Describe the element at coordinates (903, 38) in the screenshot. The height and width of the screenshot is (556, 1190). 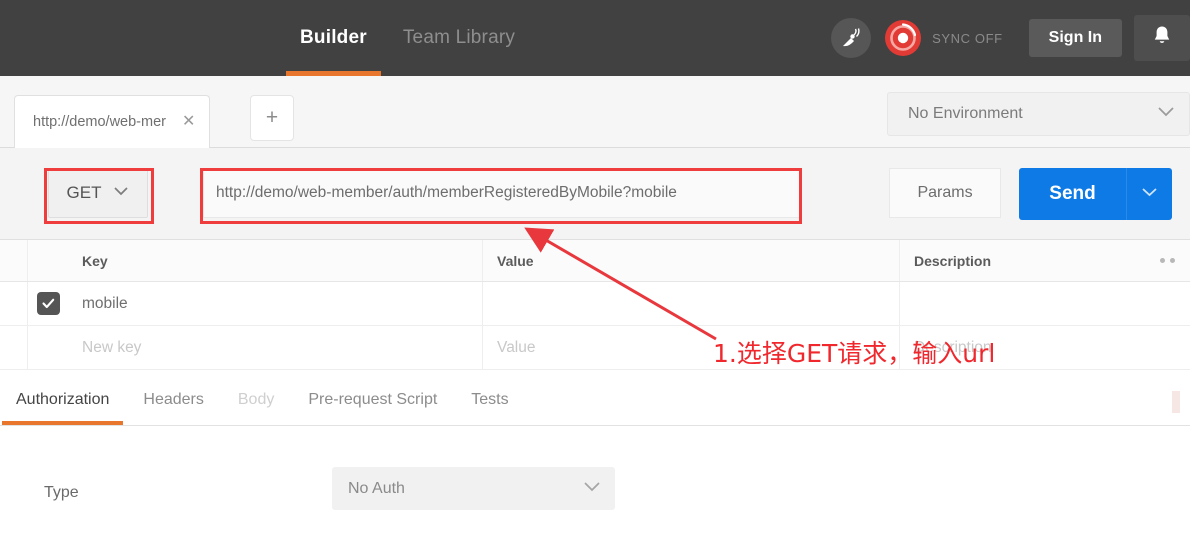
I see `postman-sync-logo-icon` at that location.